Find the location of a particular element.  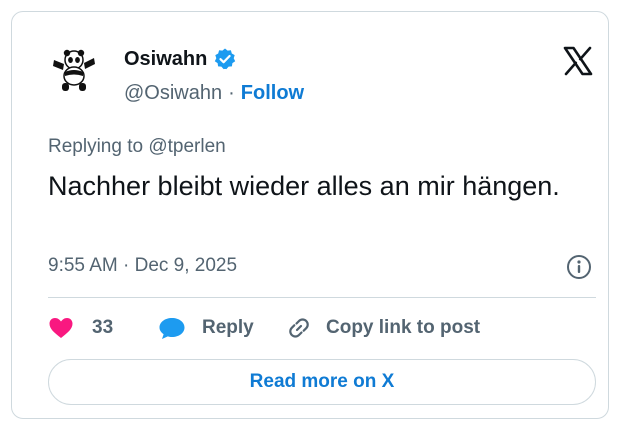

read-more-button: Read more on X is located at coordinates (322, 382).